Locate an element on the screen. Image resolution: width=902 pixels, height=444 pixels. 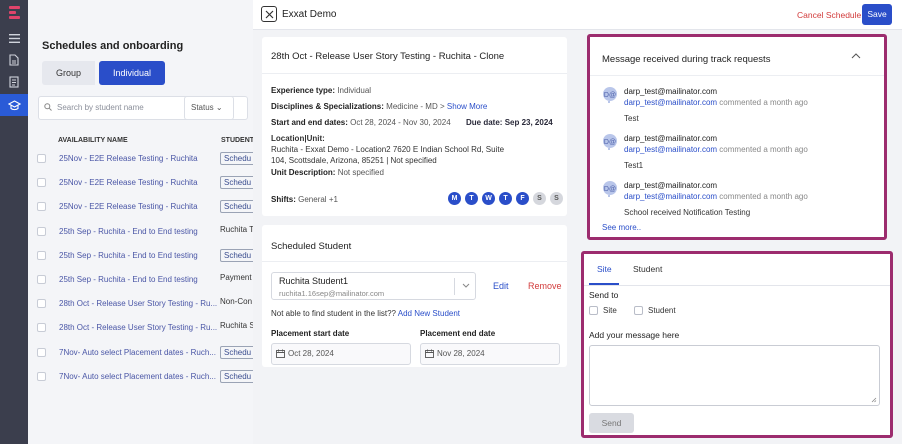
page-title: Schedules and onboarding is located at coordinates (113, 46).